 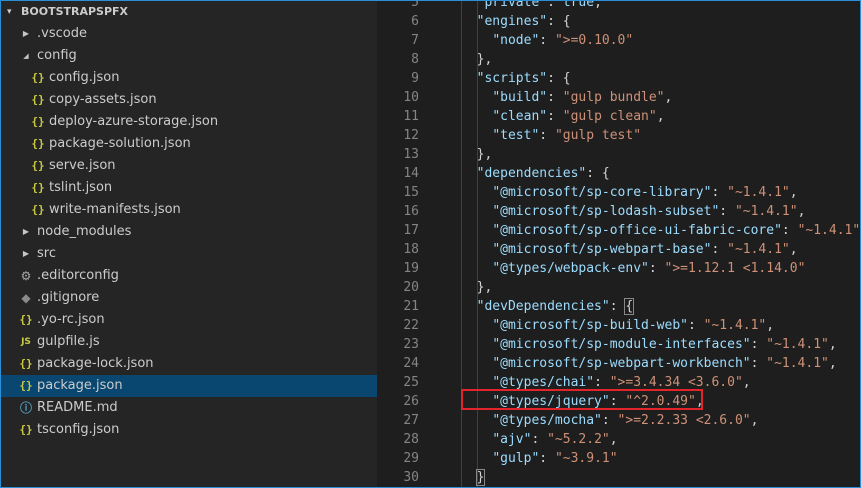 What do you see at coordinates (411, 477) in the screenshot?
I see `line-number: 30` at bounding box center [411, 477].